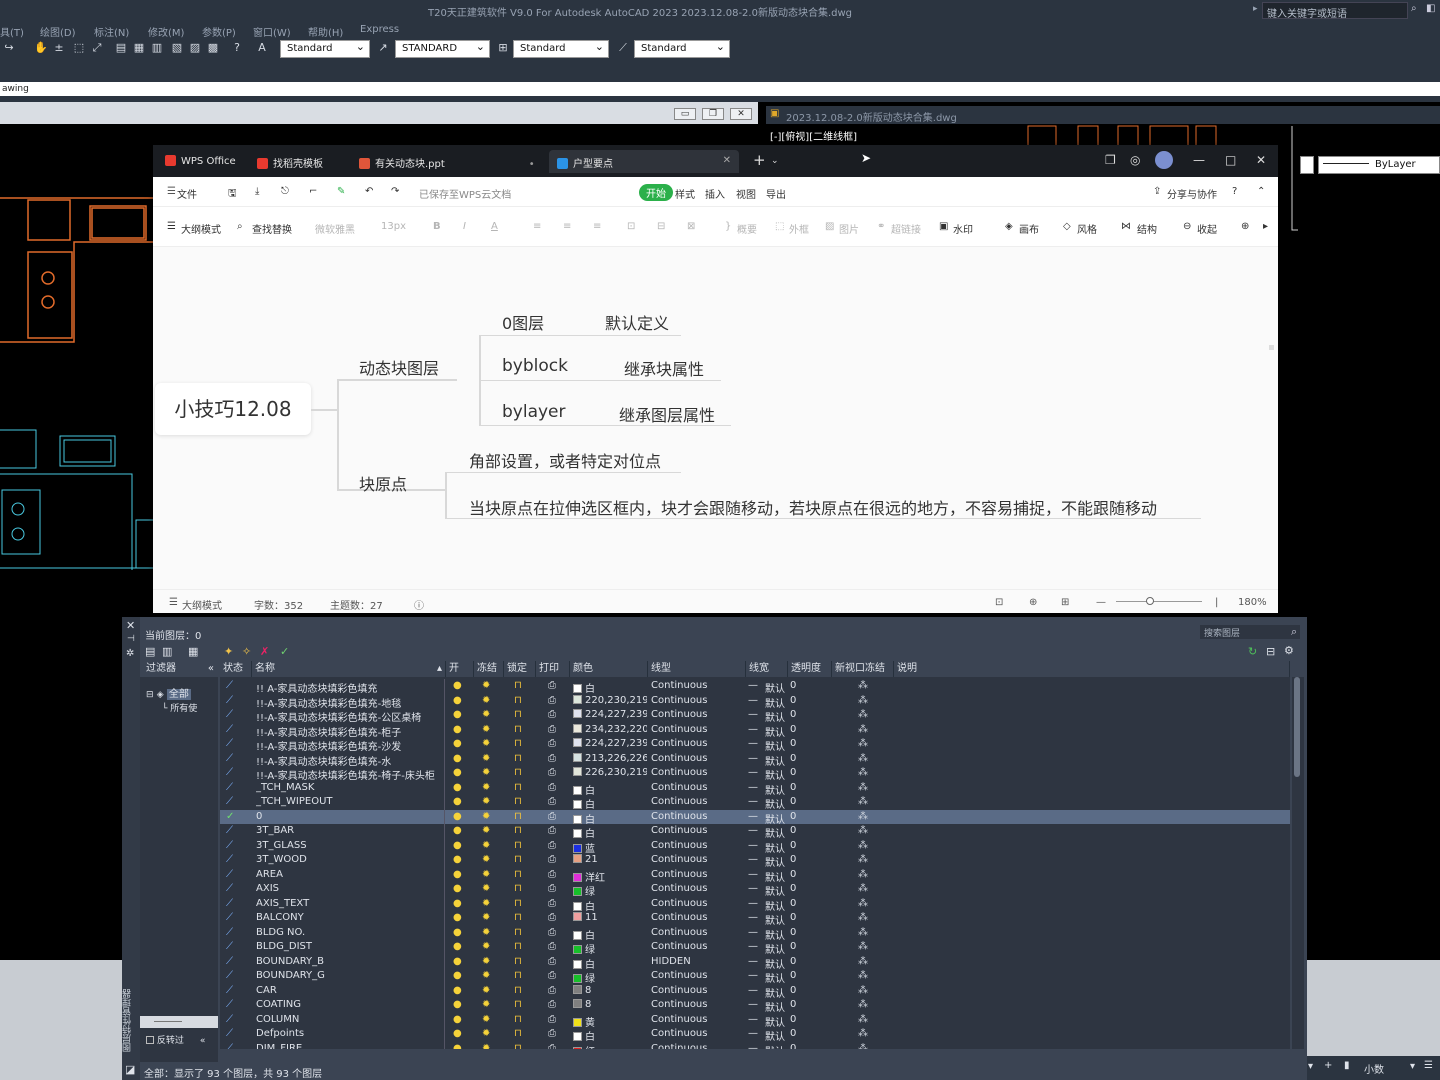 Image resolution: width=1440 pixels, height=1080 pixels. I want to click on tab-wps-office: WPS Office, so click(200, 161).